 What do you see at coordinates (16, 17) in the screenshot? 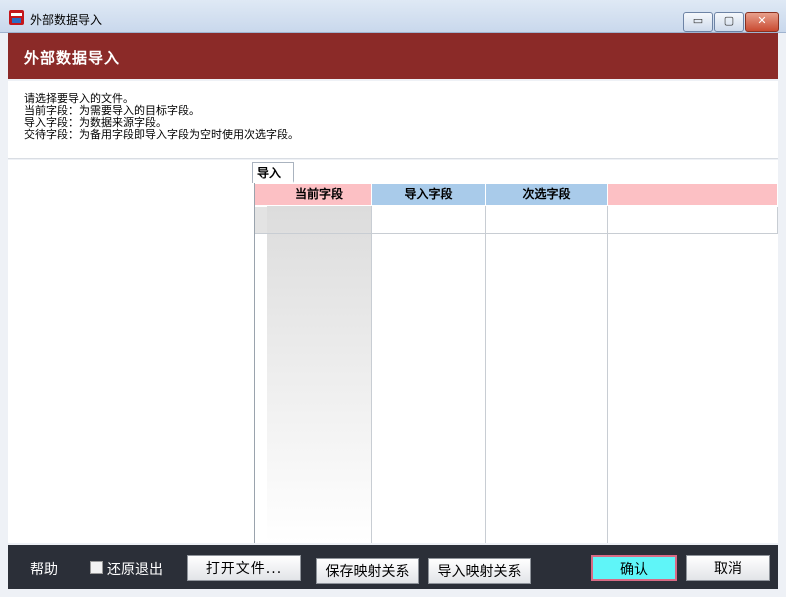
I see `app-logo-icon` at bounding box center [16, 17].